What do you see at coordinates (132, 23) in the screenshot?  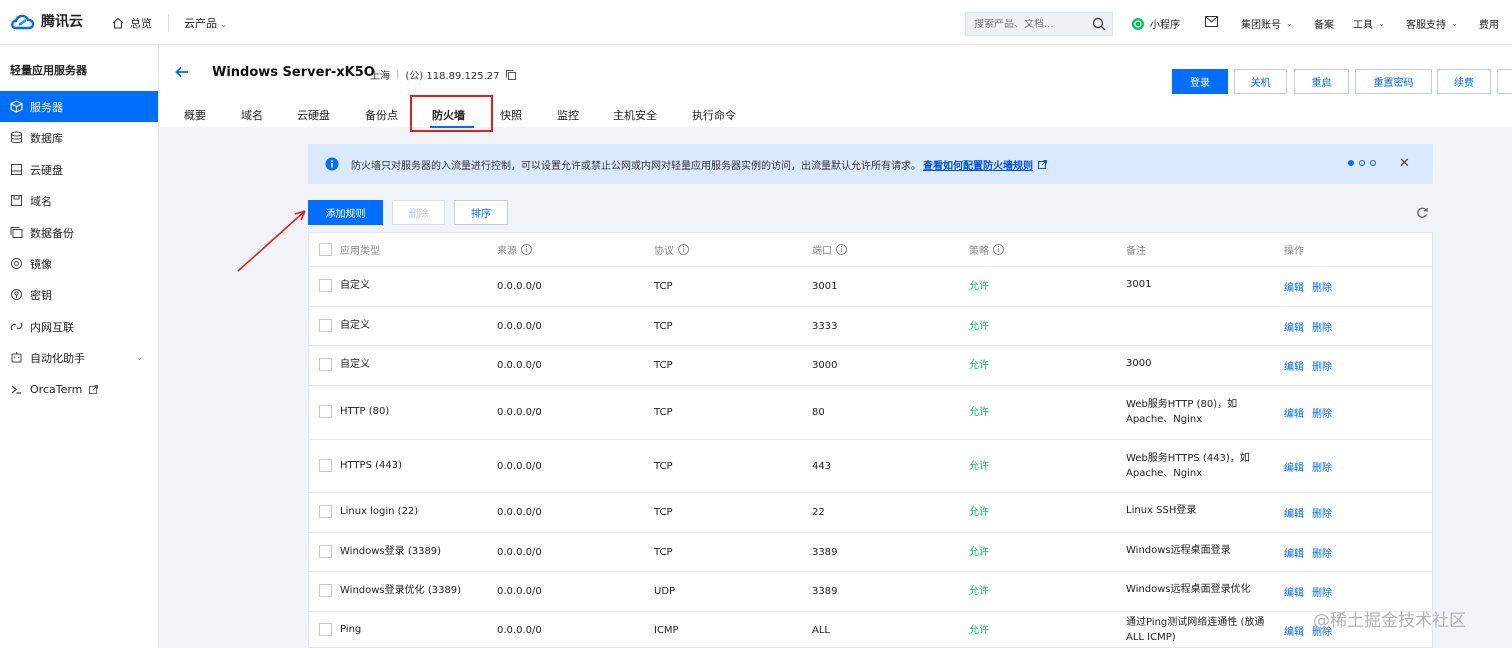 I see `nav-overview: 总览` at bounding box center [132, 23].